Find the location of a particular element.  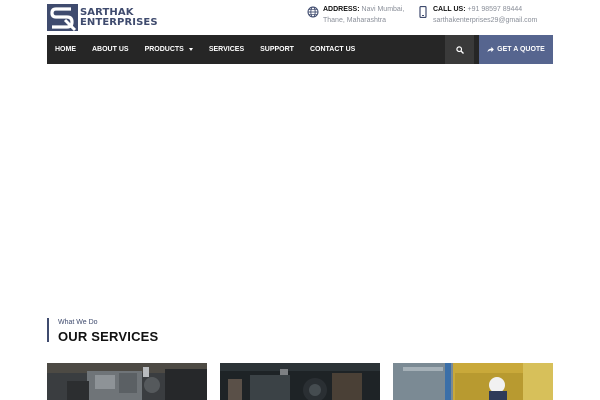

nav-item-label: SERVICES is located at coordinates (226, 49).